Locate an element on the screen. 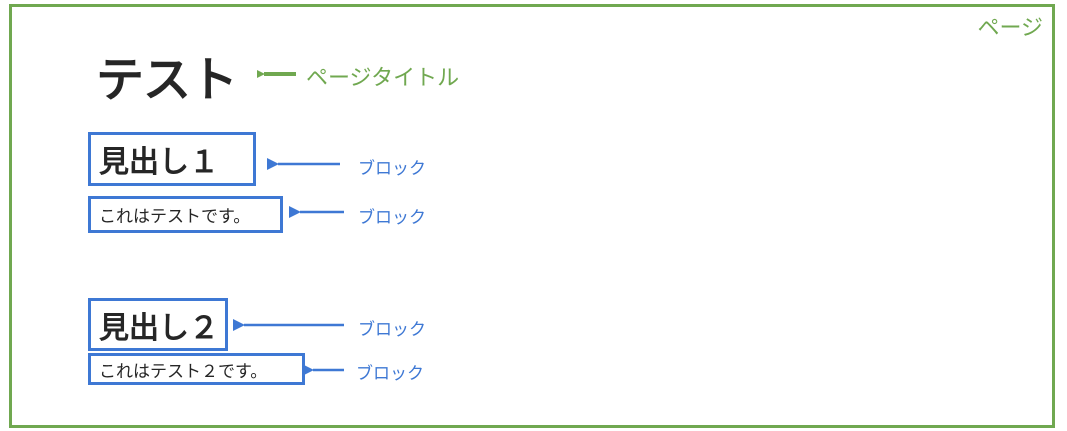 The height and width of the screenshot is (431, 1067). annotation-arrows is located at coordinates (288, 223).